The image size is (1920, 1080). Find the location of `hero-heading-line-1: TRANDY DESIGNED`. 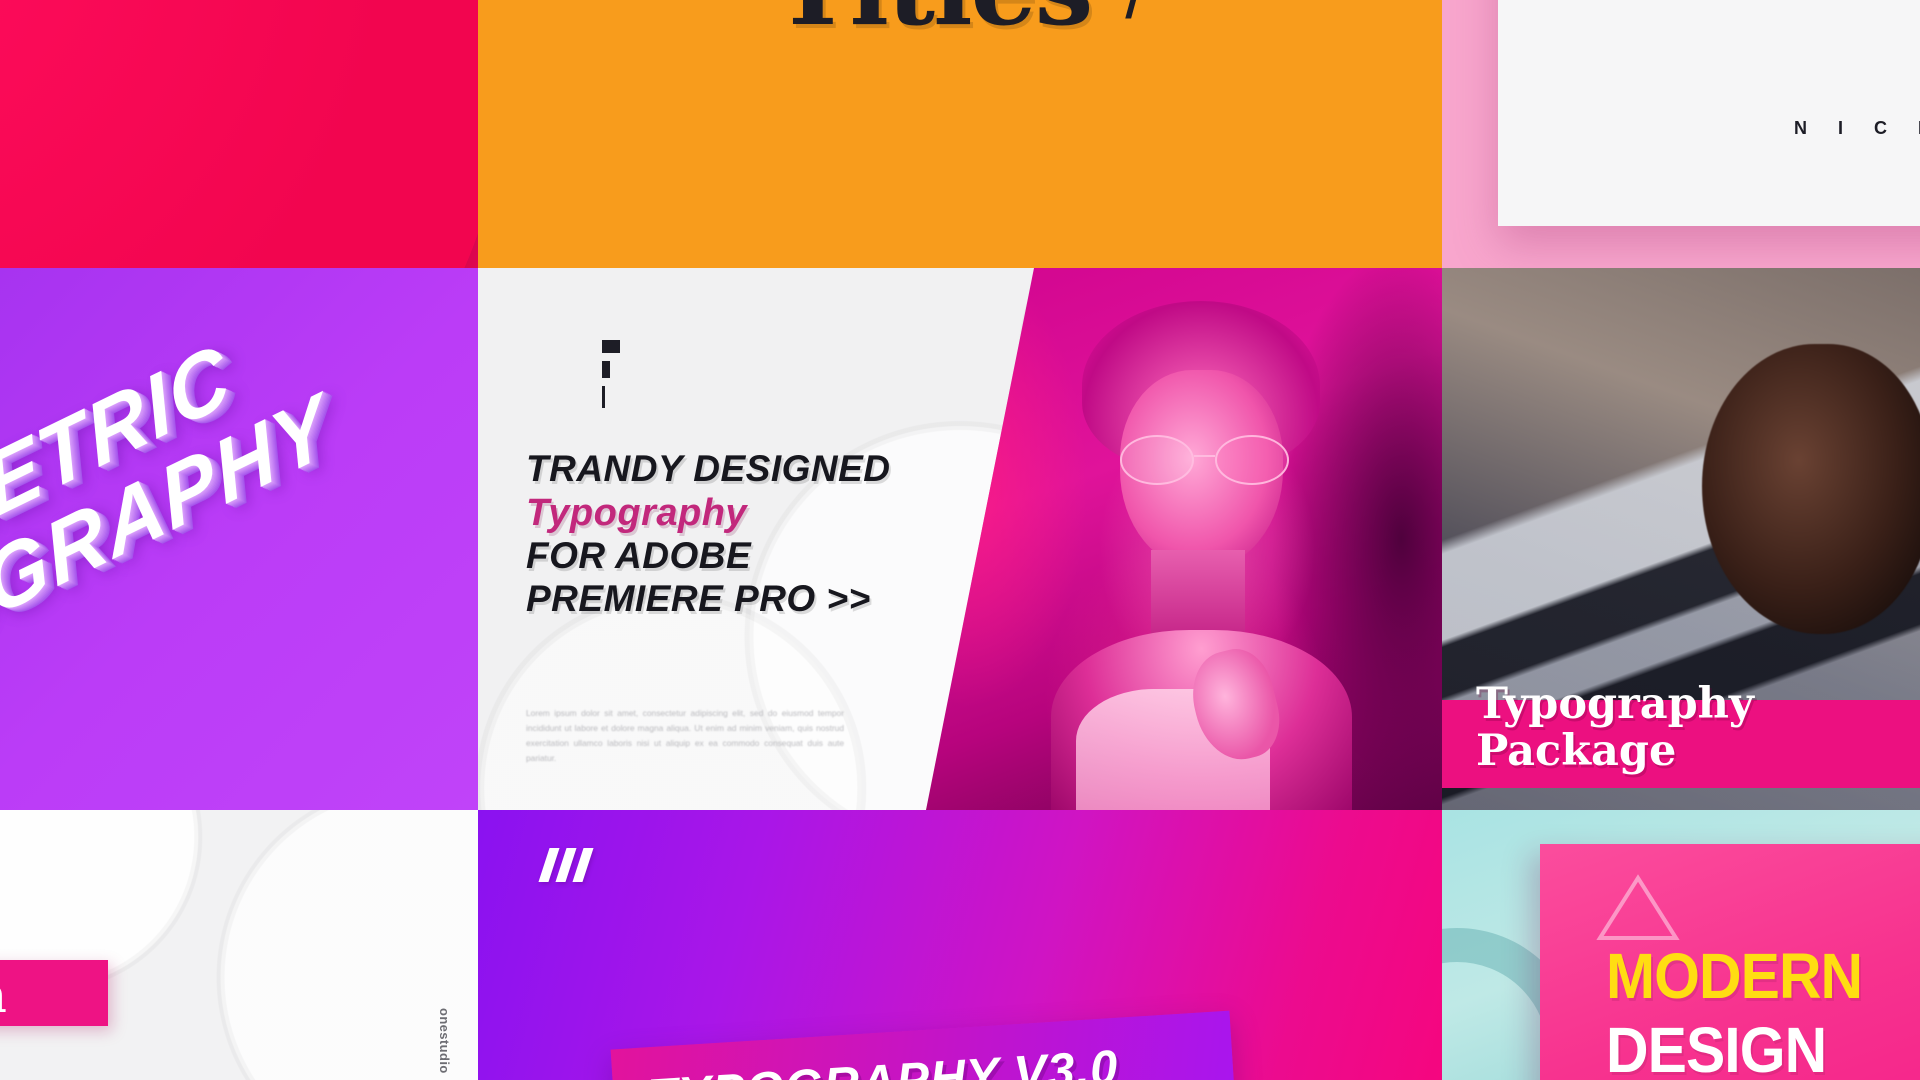

hero-heading-line-1: TRANDY DESIGNED is located at coordinates (708, 468).